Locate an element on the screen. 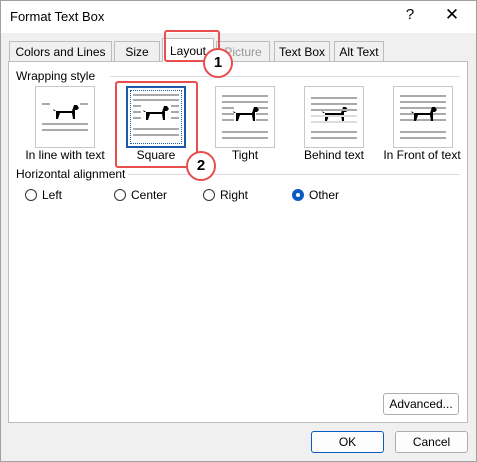  callout-badge-1: 1 is located at coordinates (218, 63).